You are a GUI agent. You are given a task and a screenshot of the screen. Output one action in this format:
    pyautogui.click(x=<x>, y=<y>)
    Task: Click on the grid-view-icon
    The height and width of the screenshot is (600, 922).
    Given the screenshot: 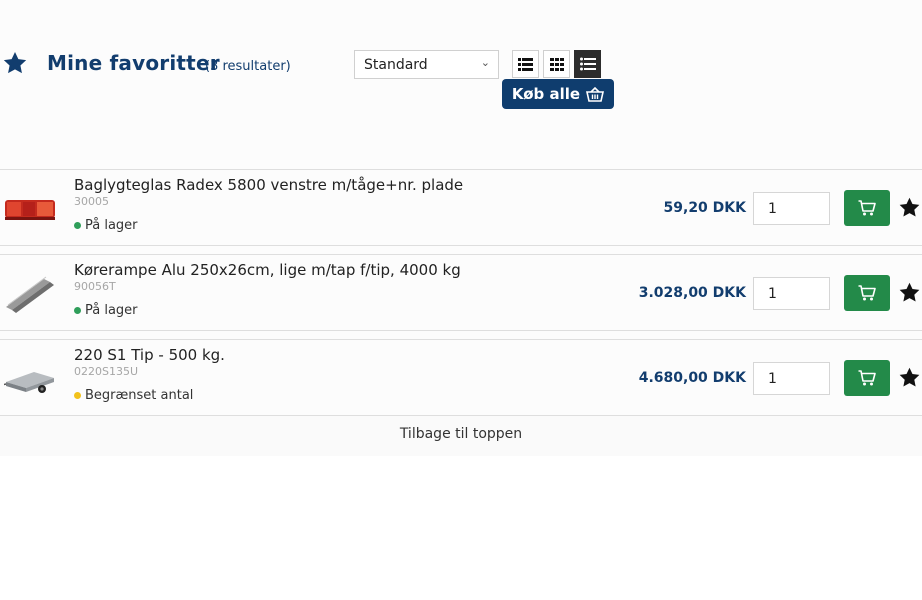 What is the action you would take?
    pyautogui.click(x=556, y=64)
    